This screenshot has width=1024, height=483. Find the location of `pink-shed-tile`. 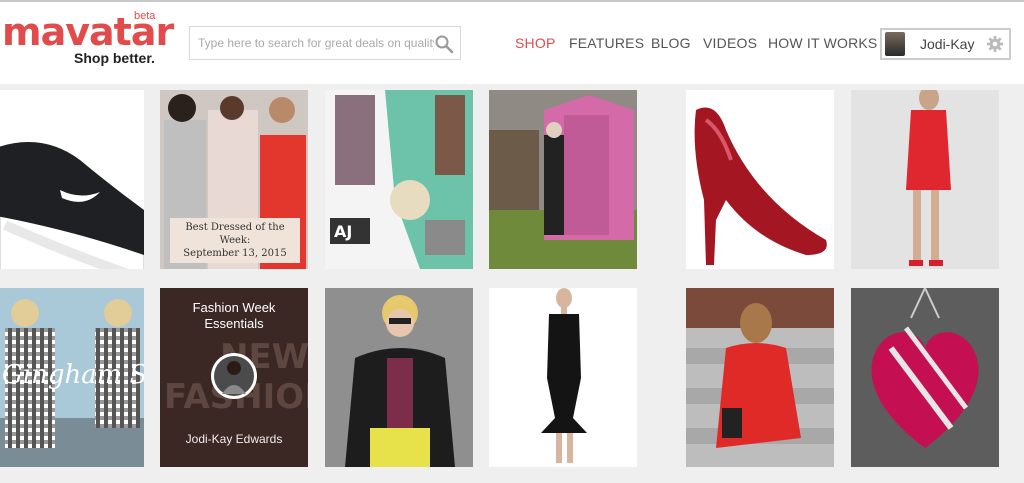

pink-shed-tile is located at coordinates (563, 179).